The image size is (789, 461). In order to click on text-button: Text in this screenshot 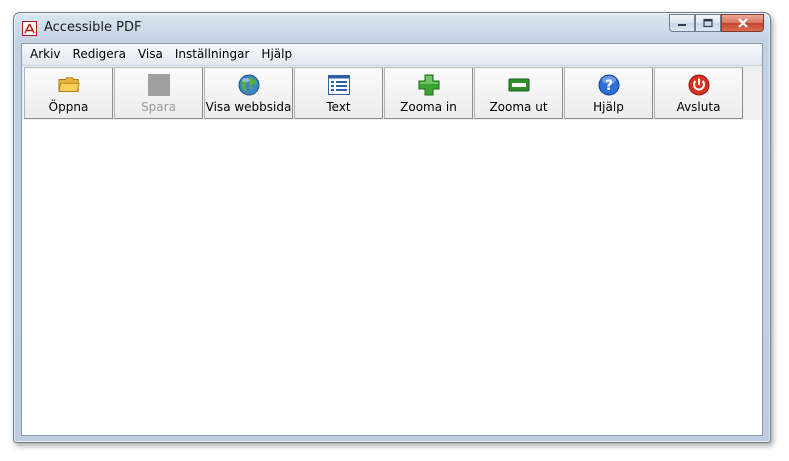, I will do `click(338, 93)`.